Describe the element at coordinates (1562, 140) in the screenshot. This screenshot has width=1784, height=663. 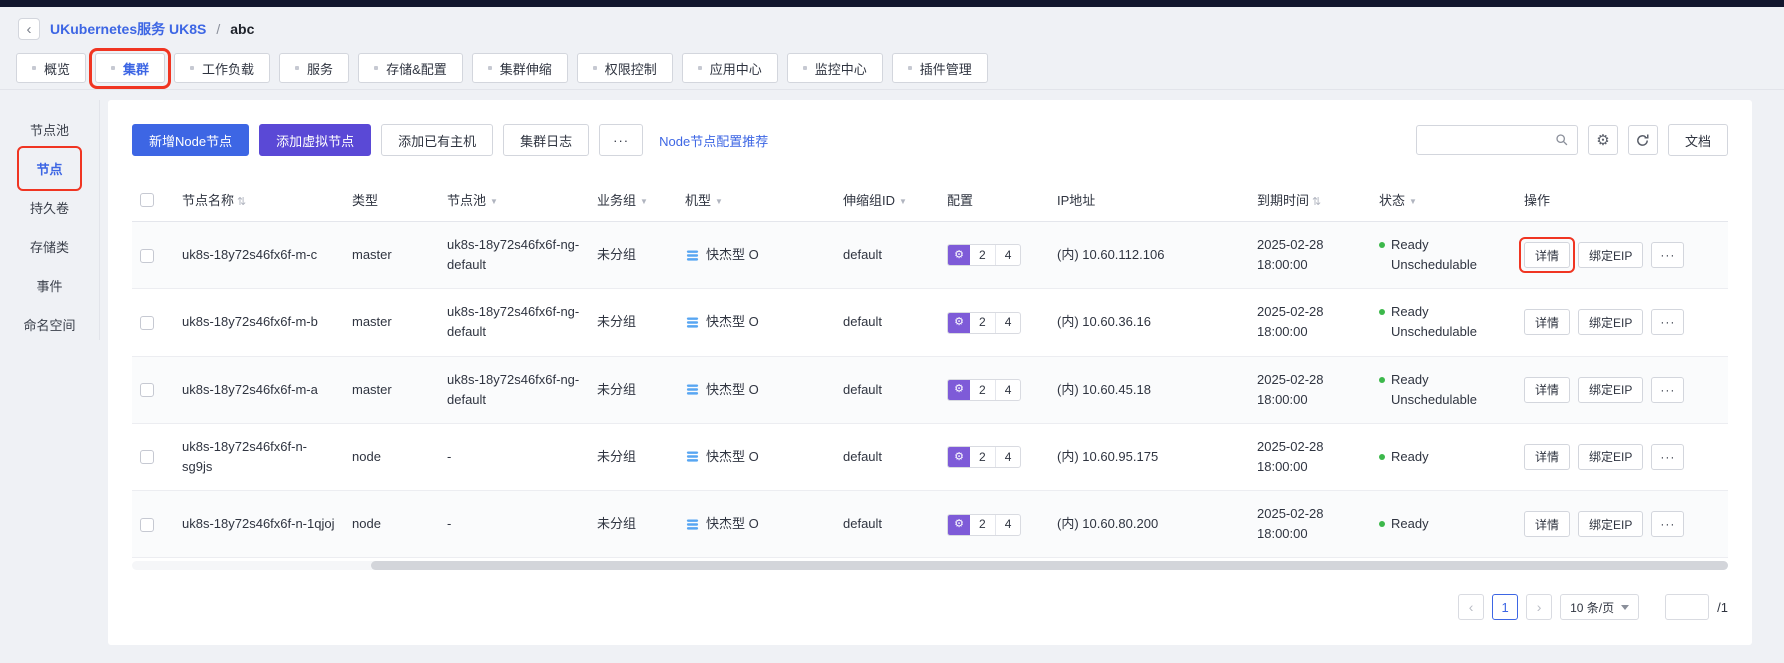
I see `search-icon` at that location.